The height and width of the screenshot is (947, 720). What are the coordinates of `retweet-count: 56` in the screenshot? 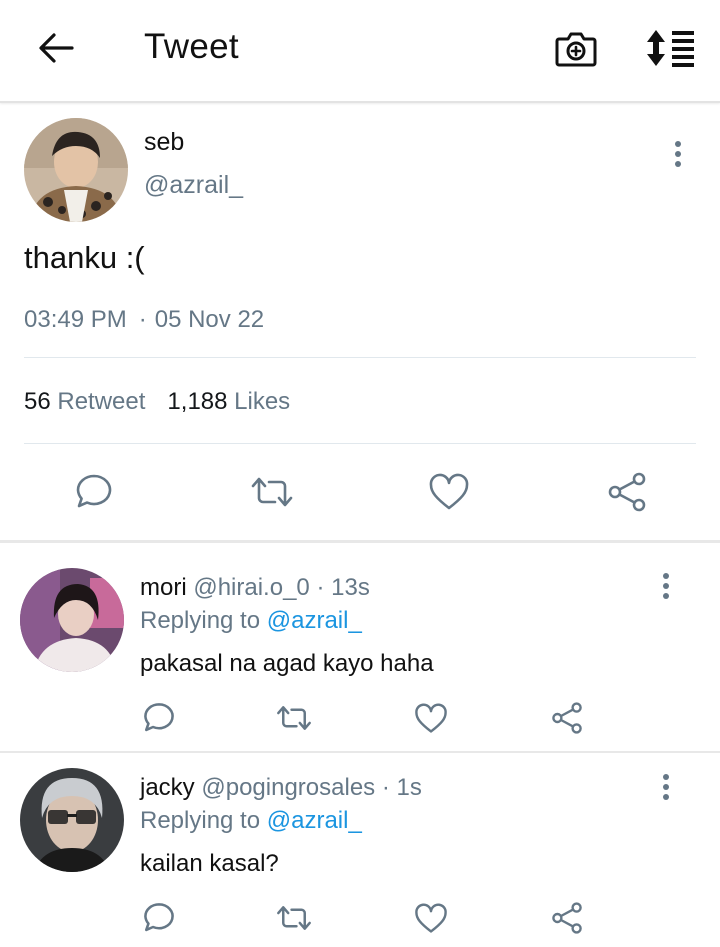 It's located at (37, 401).